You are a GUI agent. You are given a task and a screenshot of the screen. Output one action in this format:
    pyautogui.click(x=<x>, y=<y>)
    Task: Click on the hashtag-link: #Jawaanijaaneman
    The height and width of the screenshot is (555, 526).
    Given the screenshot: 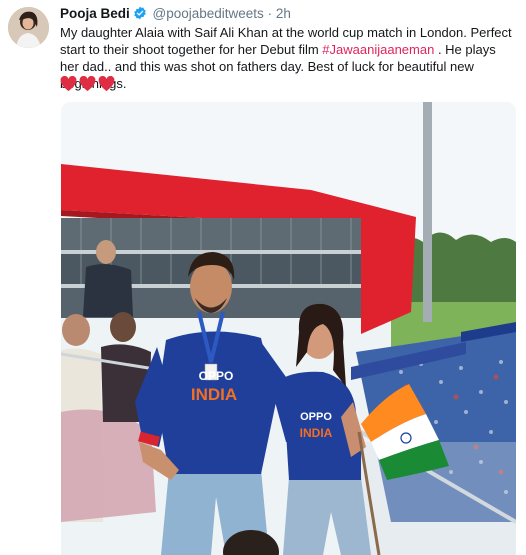 What is the action you would take?
    pyautogui.click(x=378, y=49)
    